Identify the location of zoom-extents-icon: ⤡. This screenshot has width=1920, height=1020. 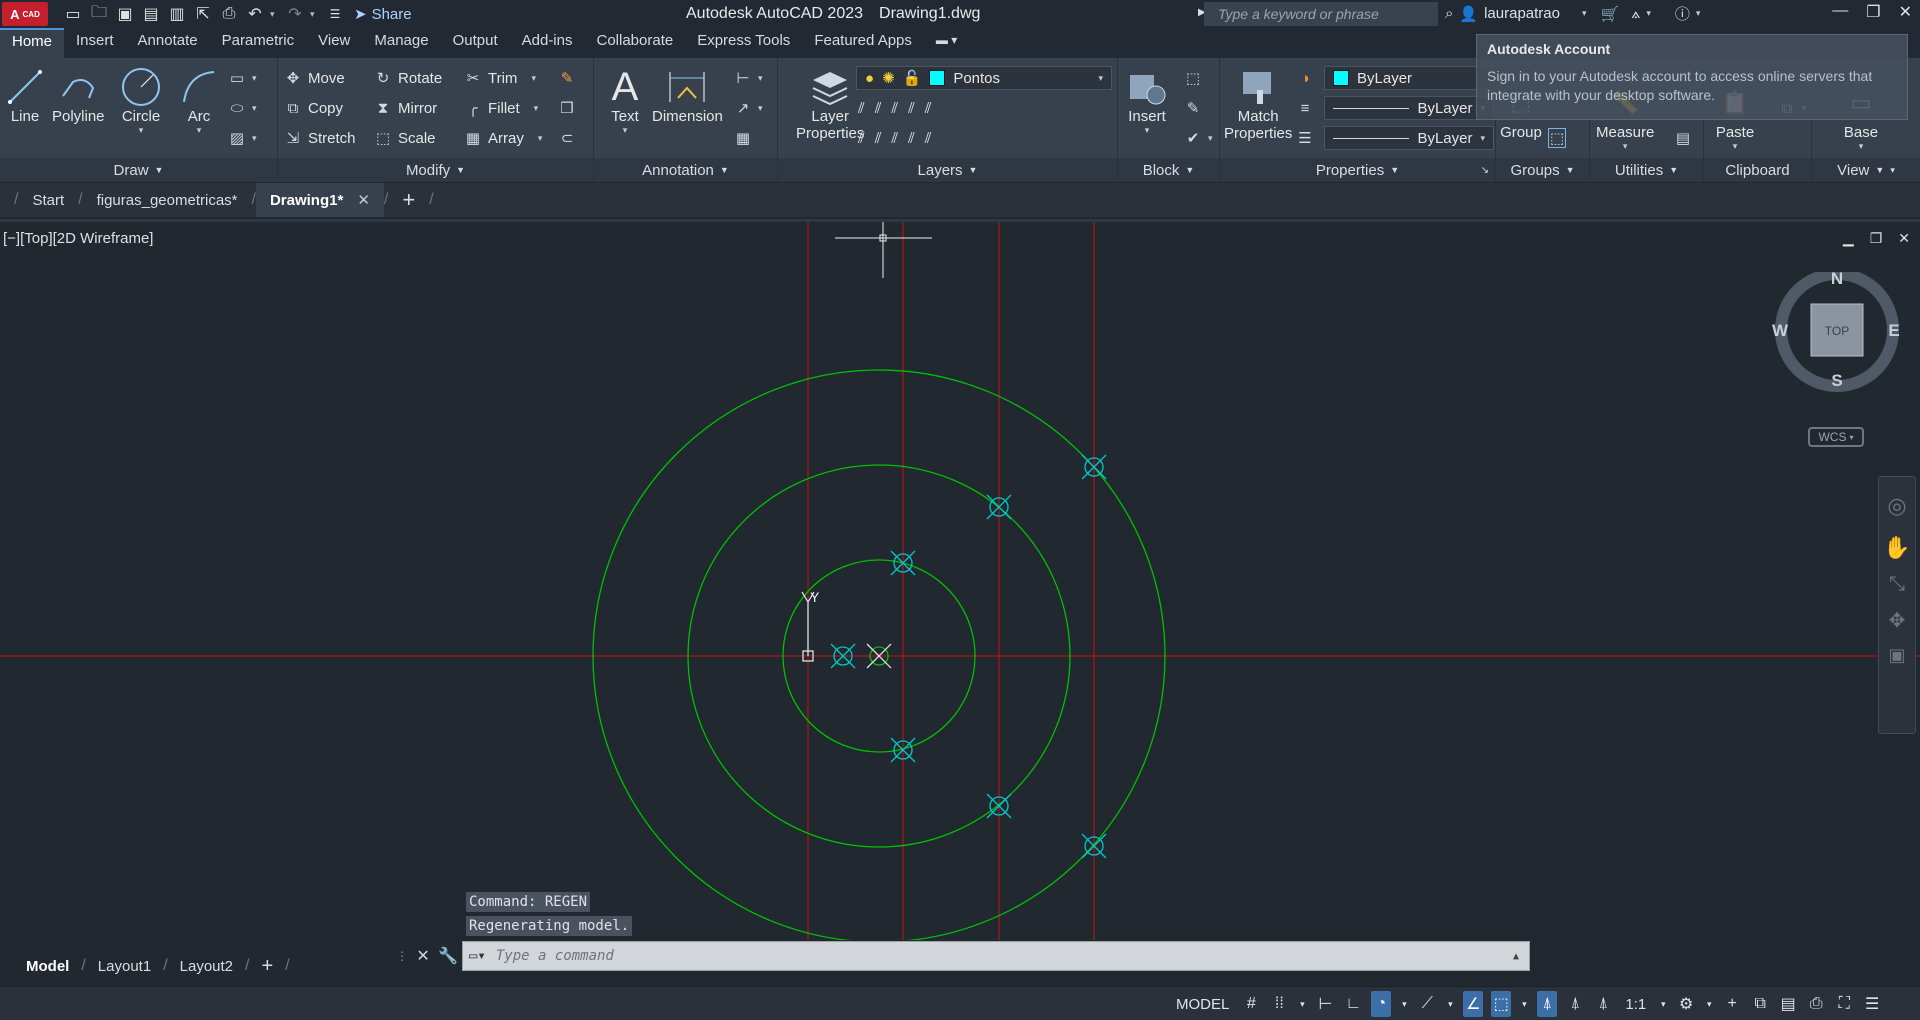
(1897, 584).